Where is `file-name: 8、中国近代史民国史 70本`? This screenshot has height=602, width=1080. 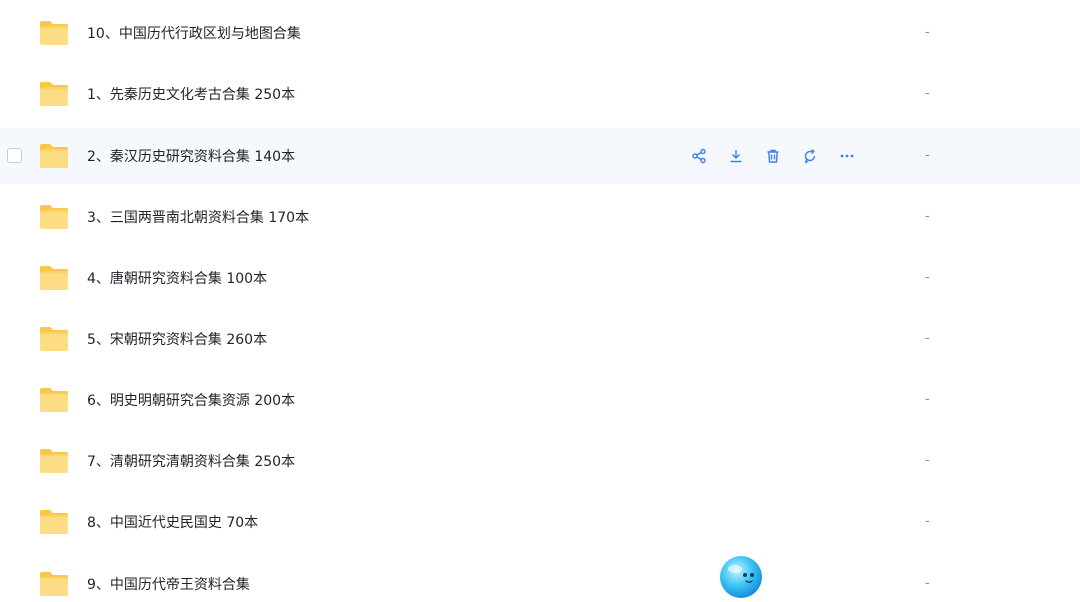
file-name: 8、中国近代史民国史 70本 is located at coordinates (172, 522).